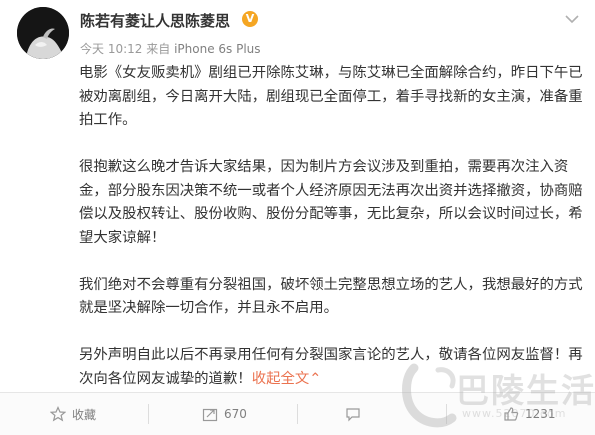 The image size is (595, 435). I want to click on share-button: 670, so click(224, 414).